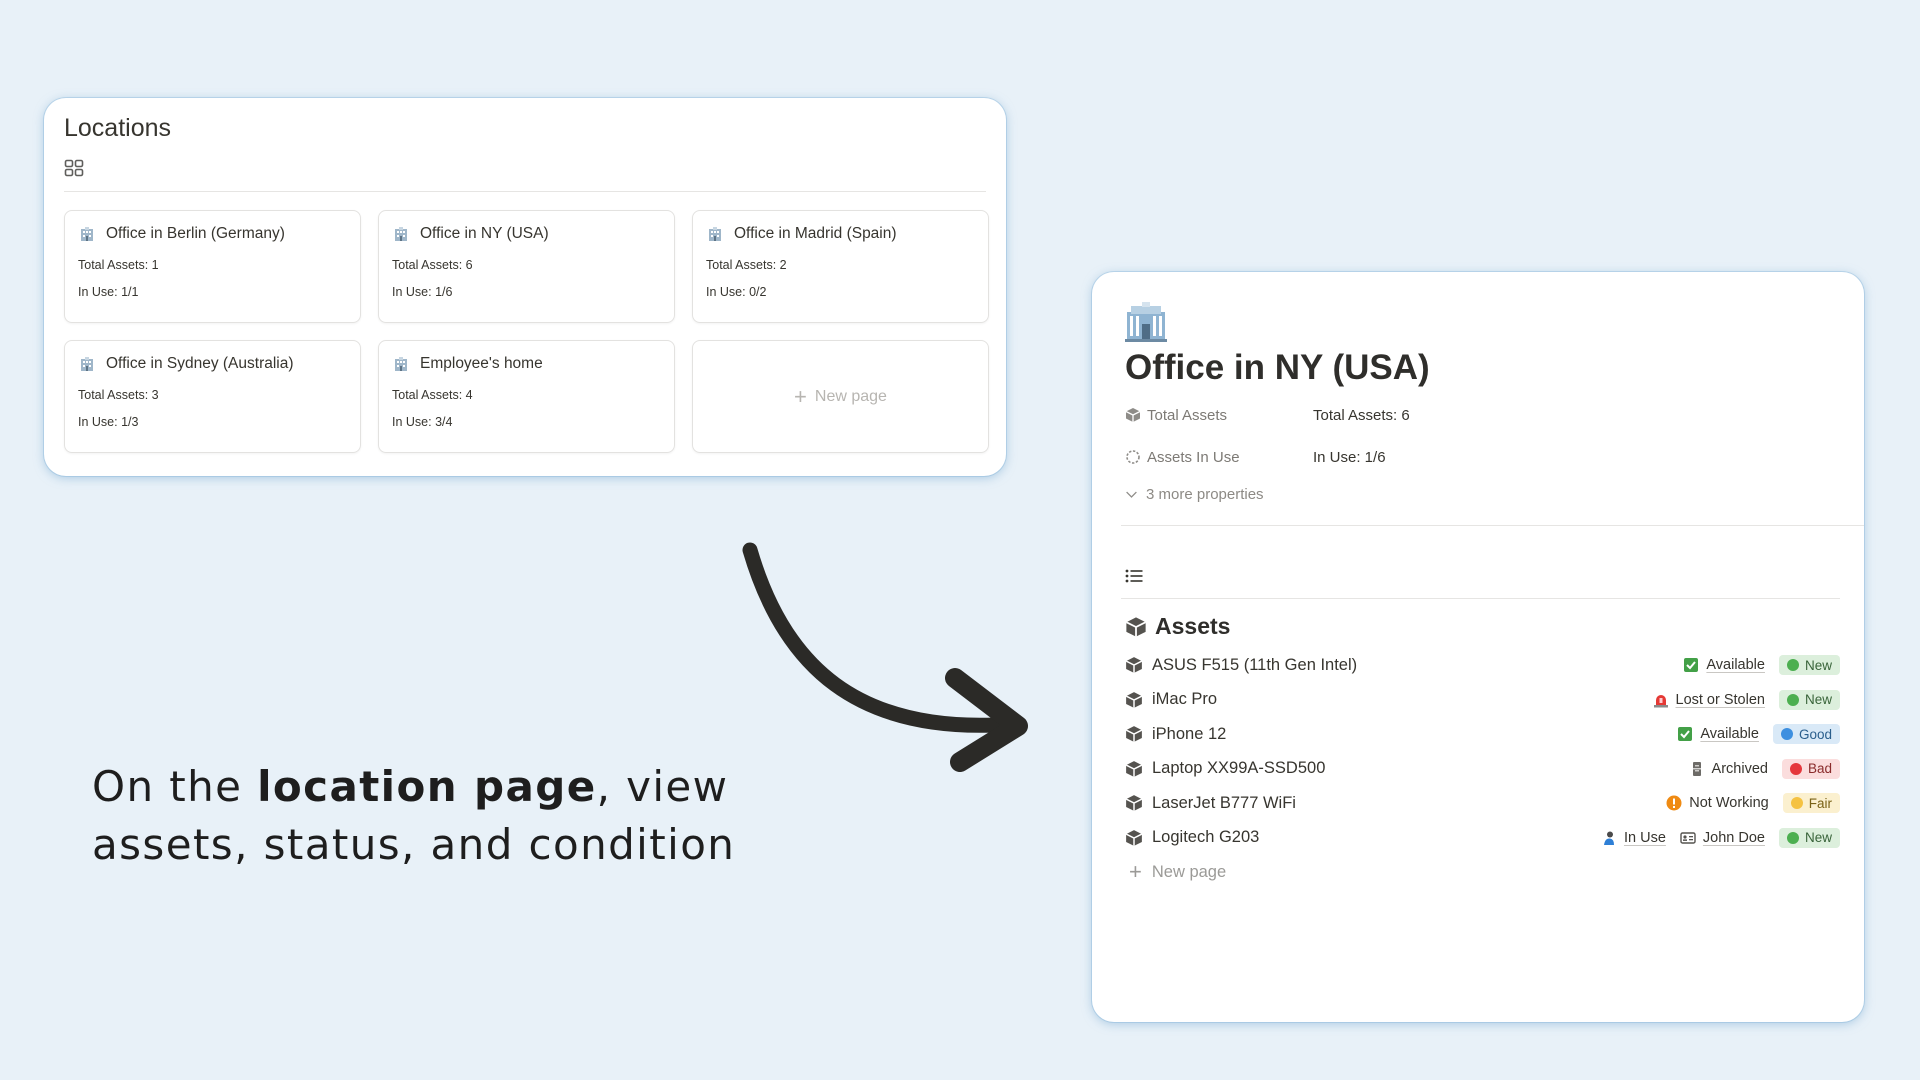  I want to click on person-icon, so click(1608, 838).